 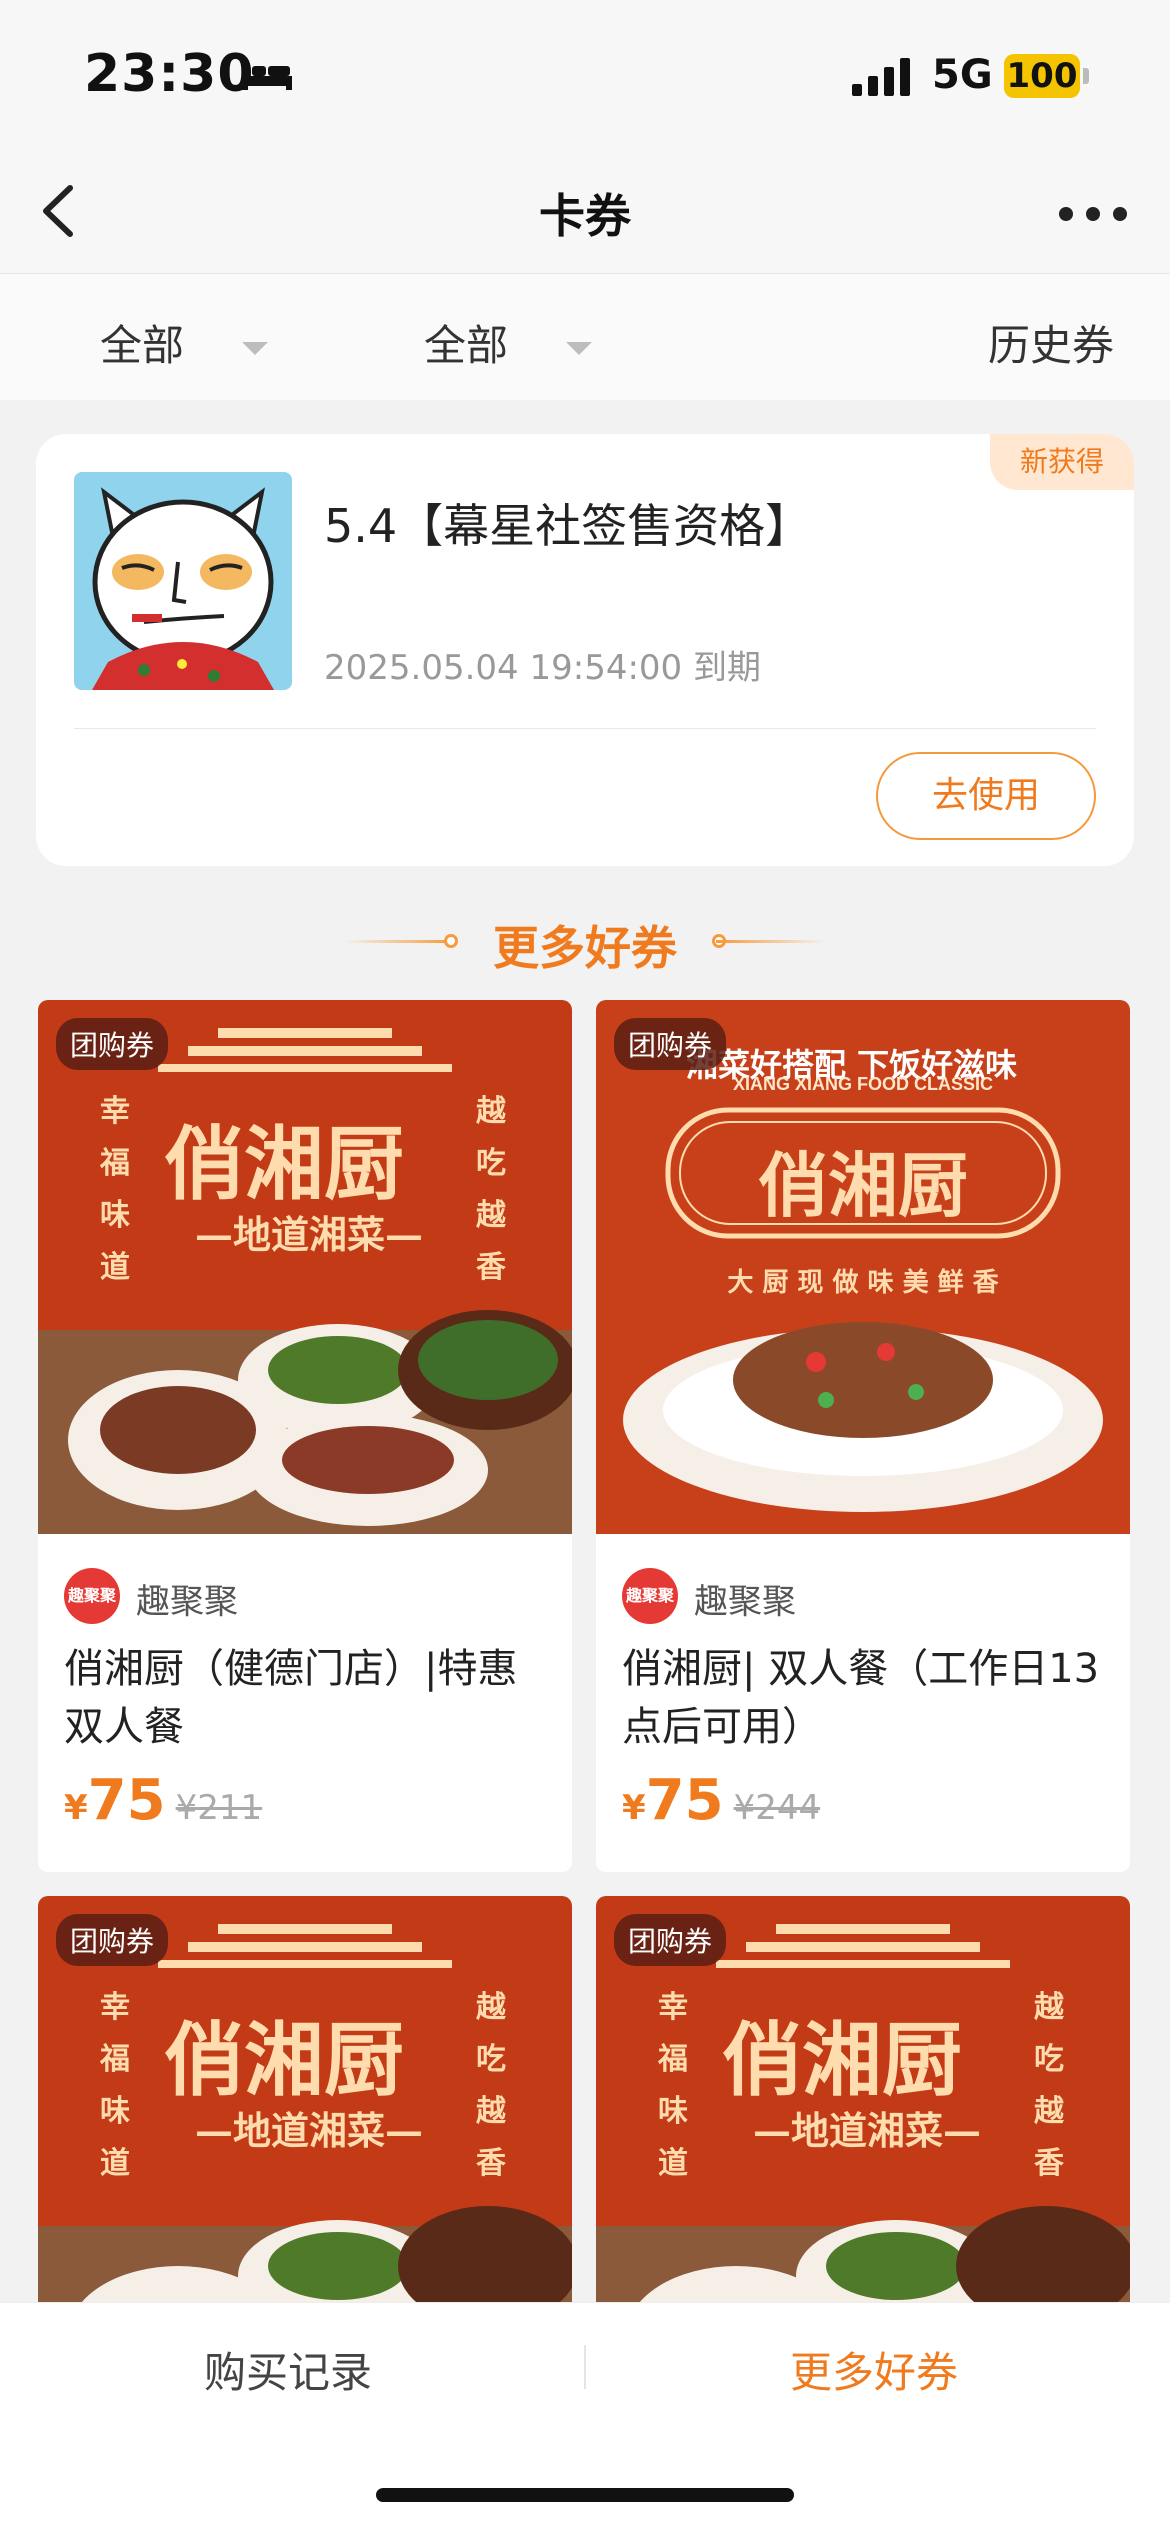 I want to click on coupon-avatar, so click(x=183, y=581).